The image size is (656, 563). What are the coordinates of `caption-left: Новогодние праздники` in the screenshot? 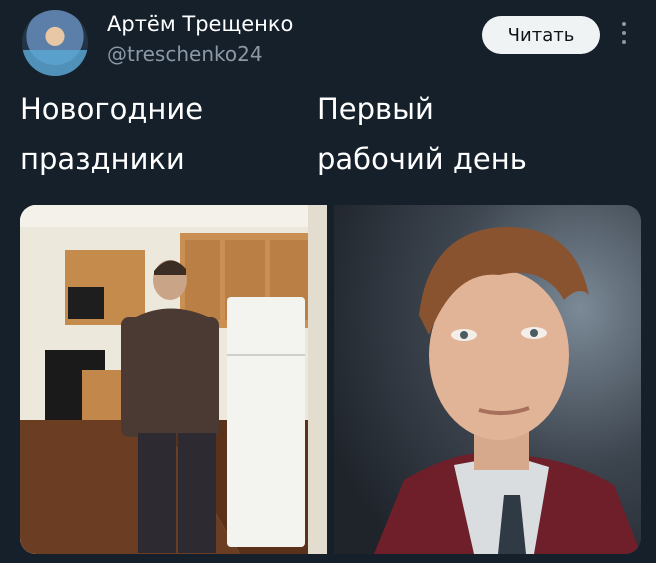 It's located at (112, 134).